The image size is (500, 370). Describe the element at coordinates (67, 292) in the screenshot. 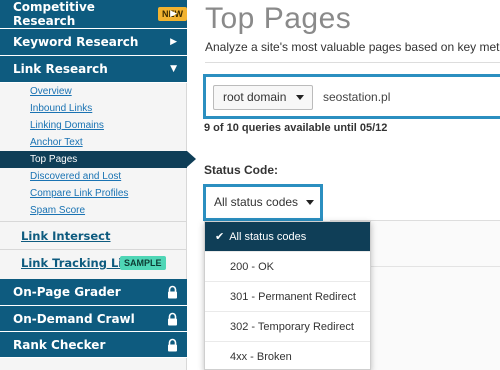

I see `nav-label: On-Page Grader` at that location.